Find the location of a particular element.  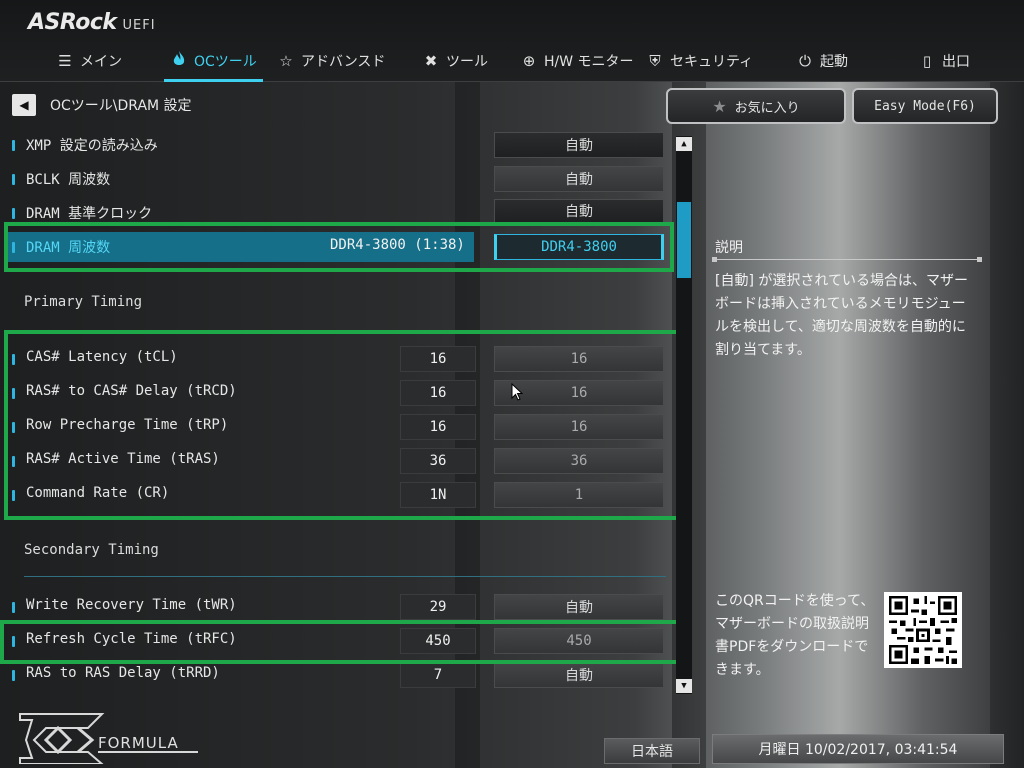

shield-icon: ⛨ is located at coordinates (655, 61).